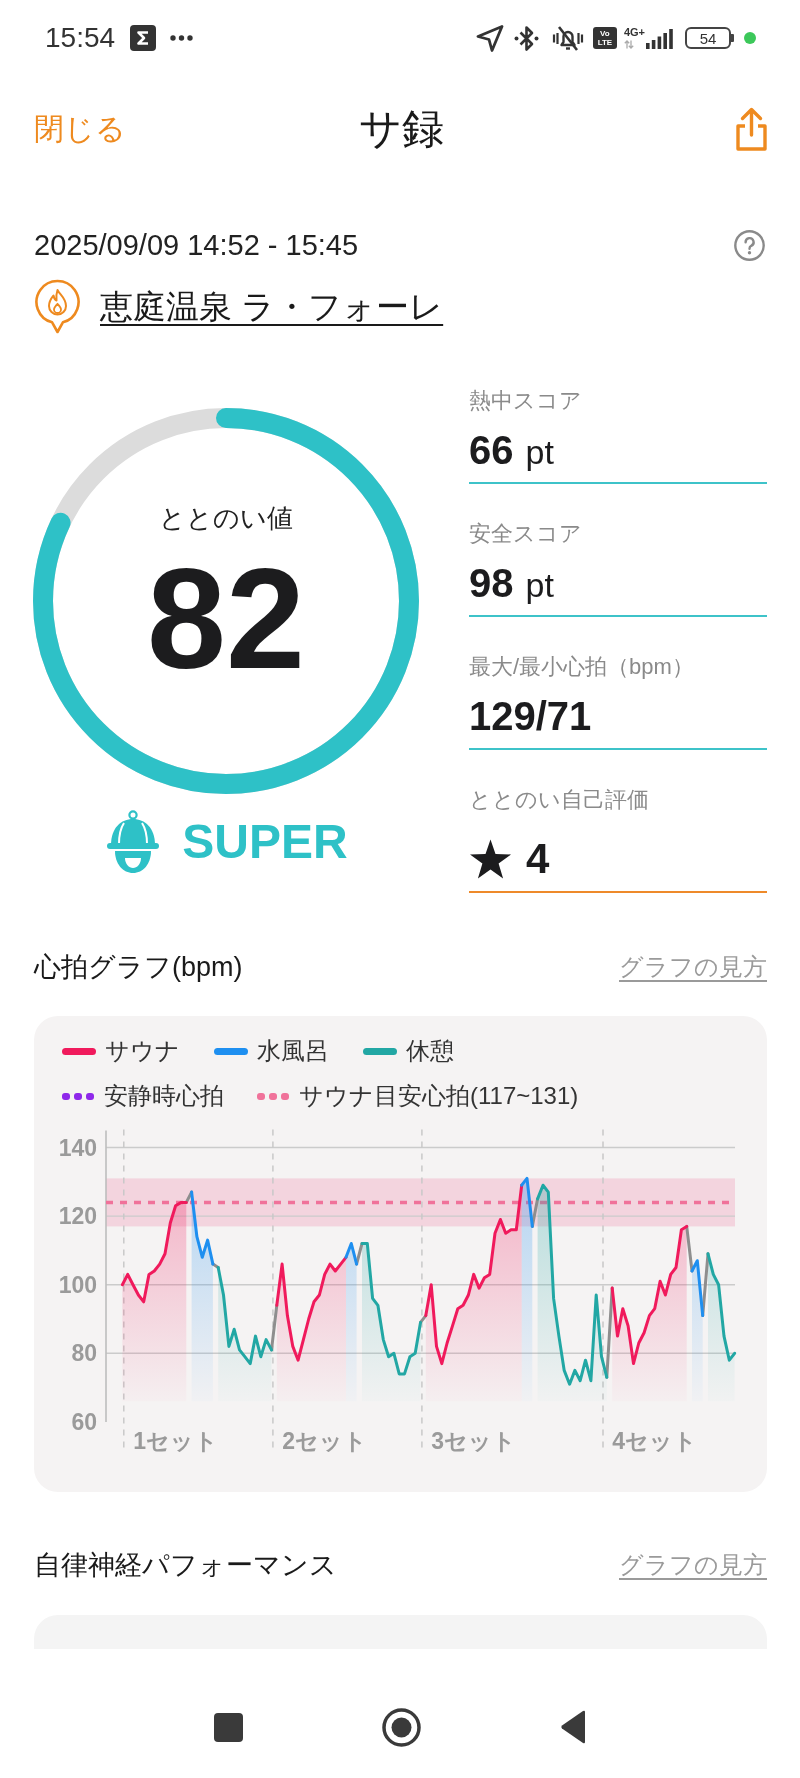 This screenshot has height=1778, width=800. Describe the element at coordinates (491, 450) in the screenshot. I see `stat-value: 66` at that location.